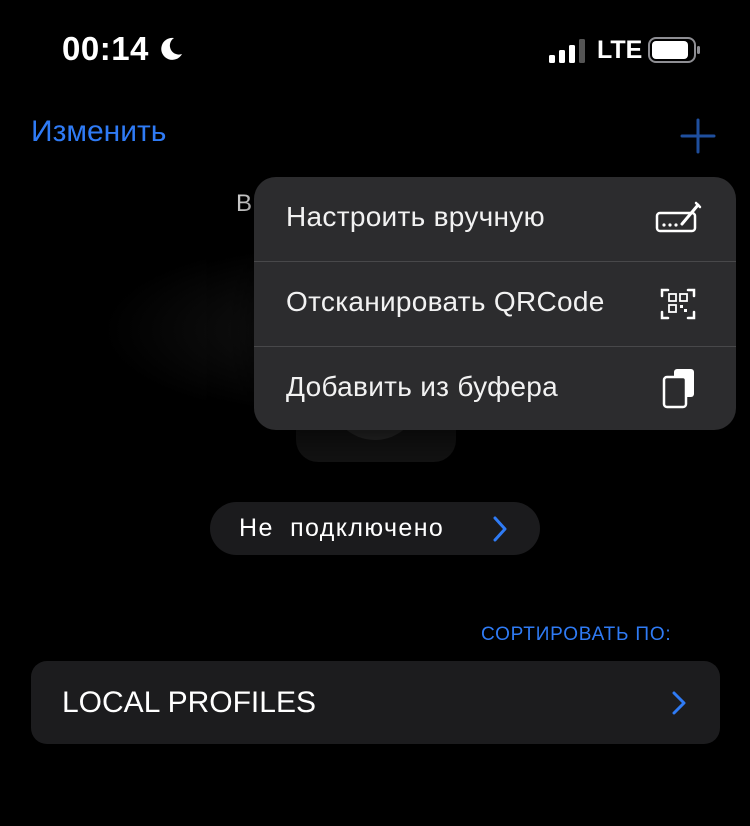  Describe the element at coordinates (189, 702) in the screenshot. I see `local-profiles-label: LOCAL PROFILES` at that location.